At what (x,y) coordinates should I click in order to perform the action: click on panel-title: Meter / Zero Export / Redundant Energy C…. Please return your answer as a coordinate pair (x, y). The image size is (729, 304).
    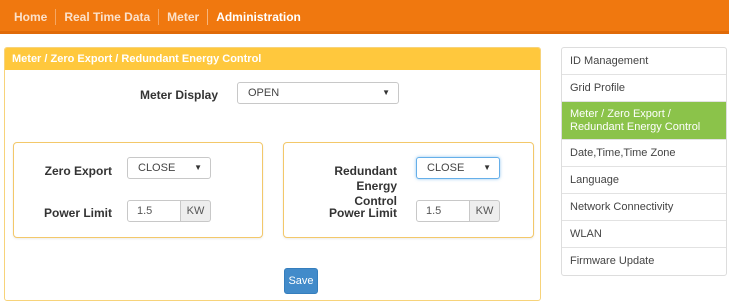
    Looking at the image, I should click on (272, 59).